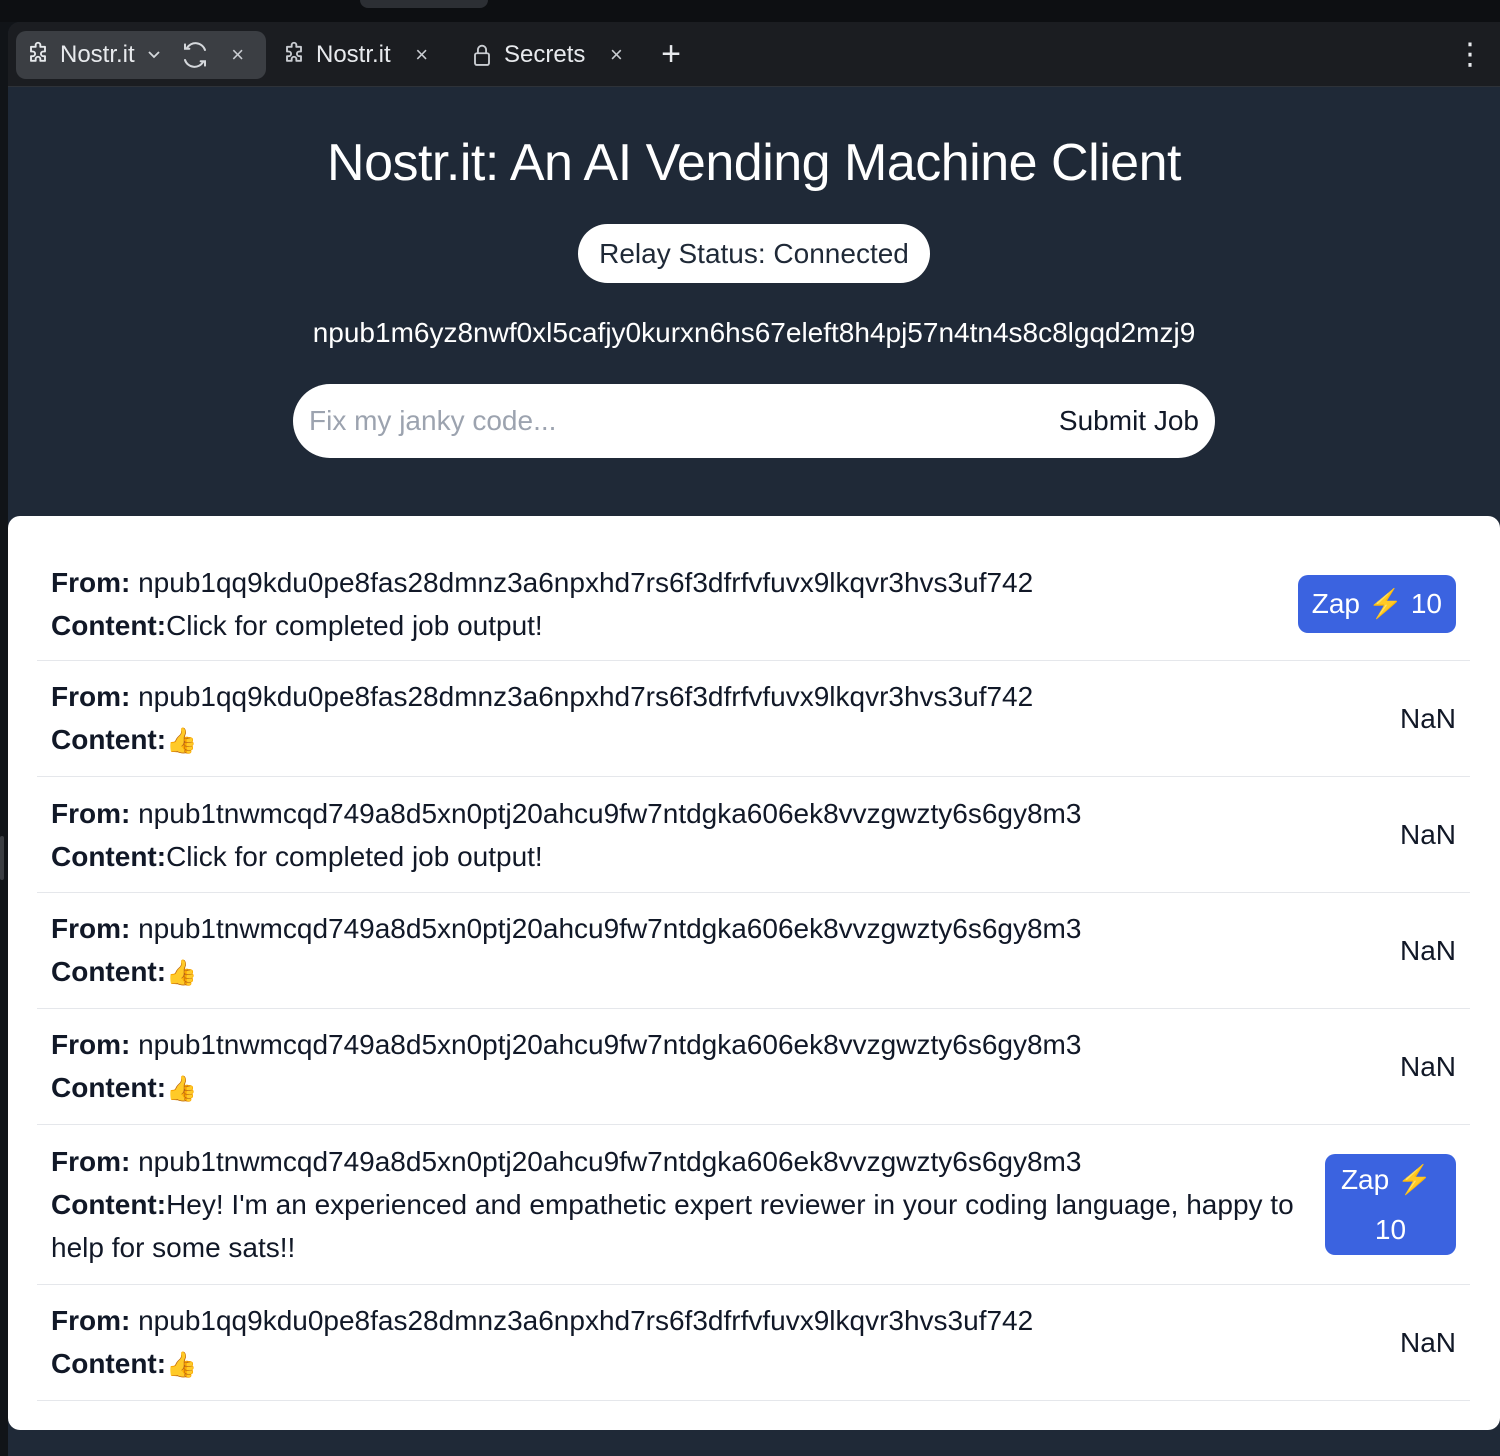 Image resolution: width=1500 pixels, height=1456 pixels. Describe the element at coordinates (154, 55) in the screenshot. I see `chevron-down-icon` at that location.